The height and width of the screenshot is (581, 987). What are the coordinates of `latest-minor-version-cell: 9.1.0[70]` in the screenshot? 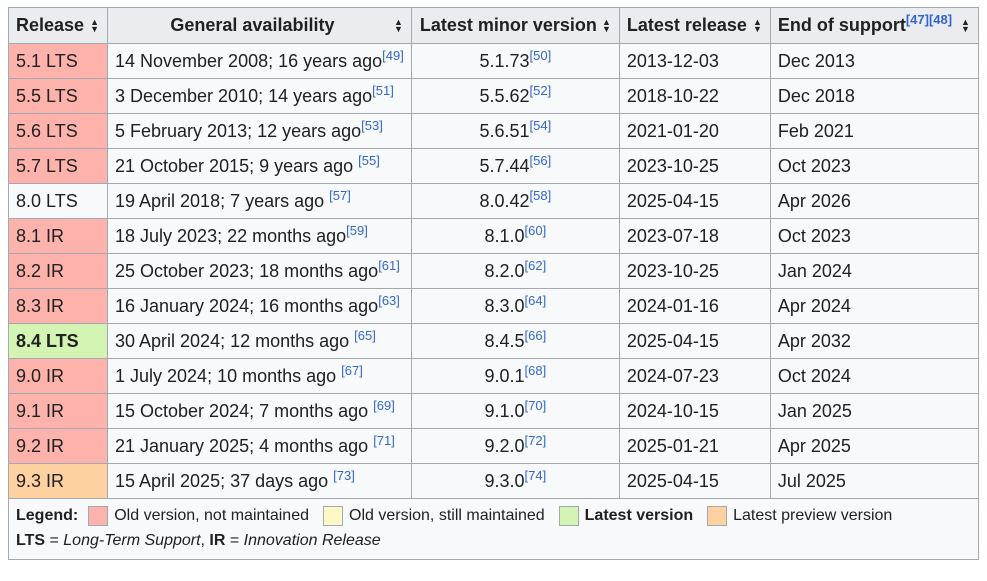 It's located at (515, 411).